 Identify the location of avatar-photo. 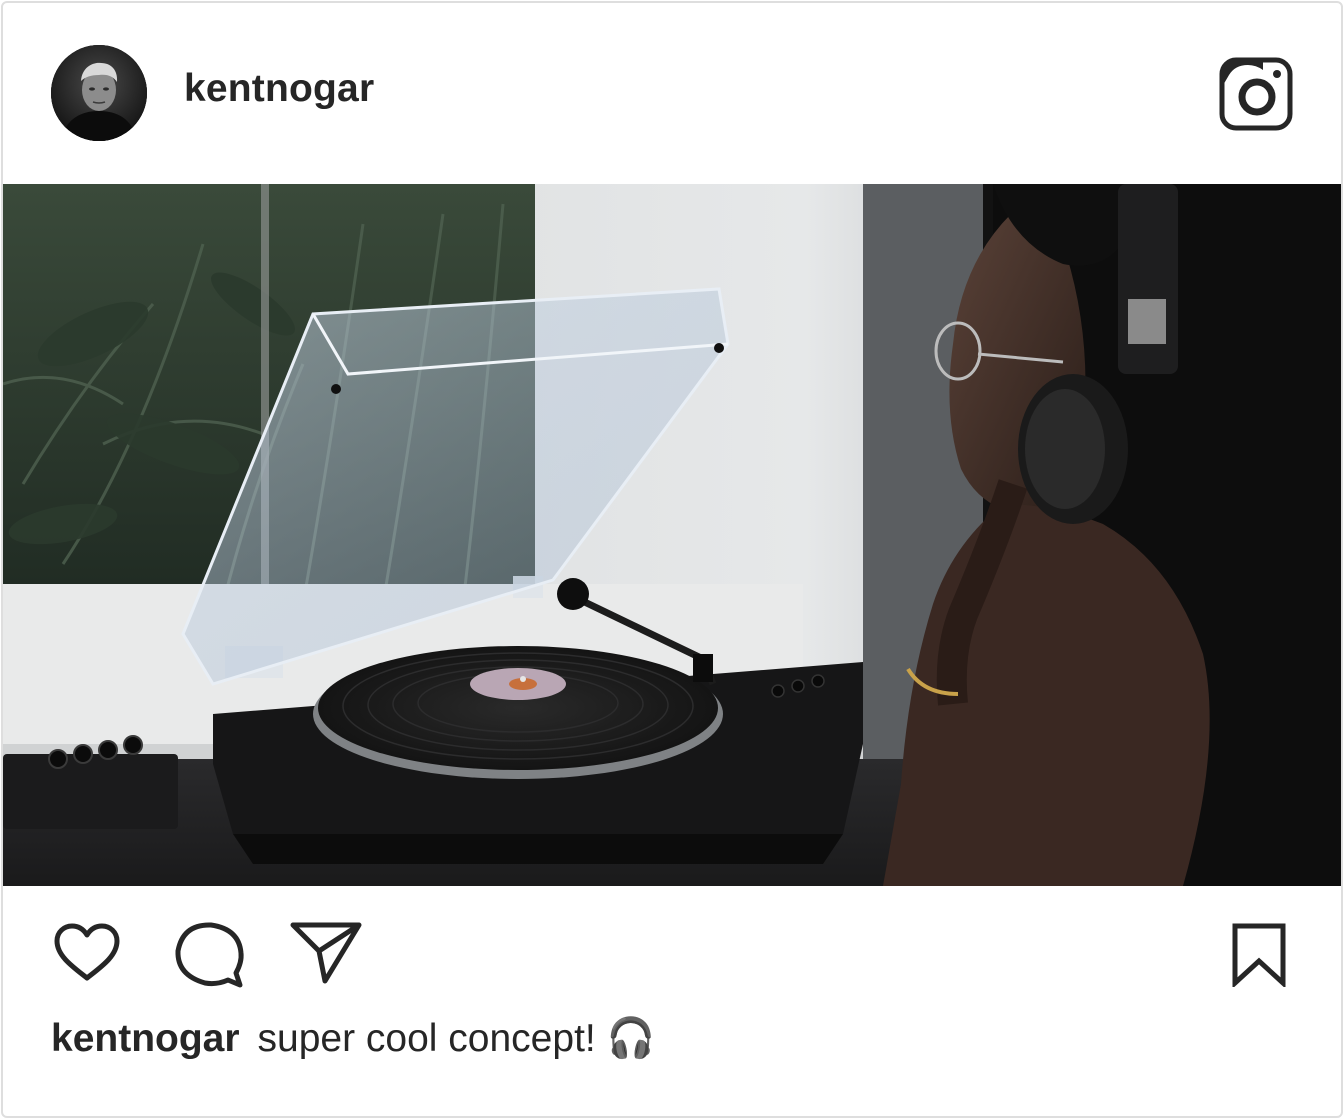
(99, 93).